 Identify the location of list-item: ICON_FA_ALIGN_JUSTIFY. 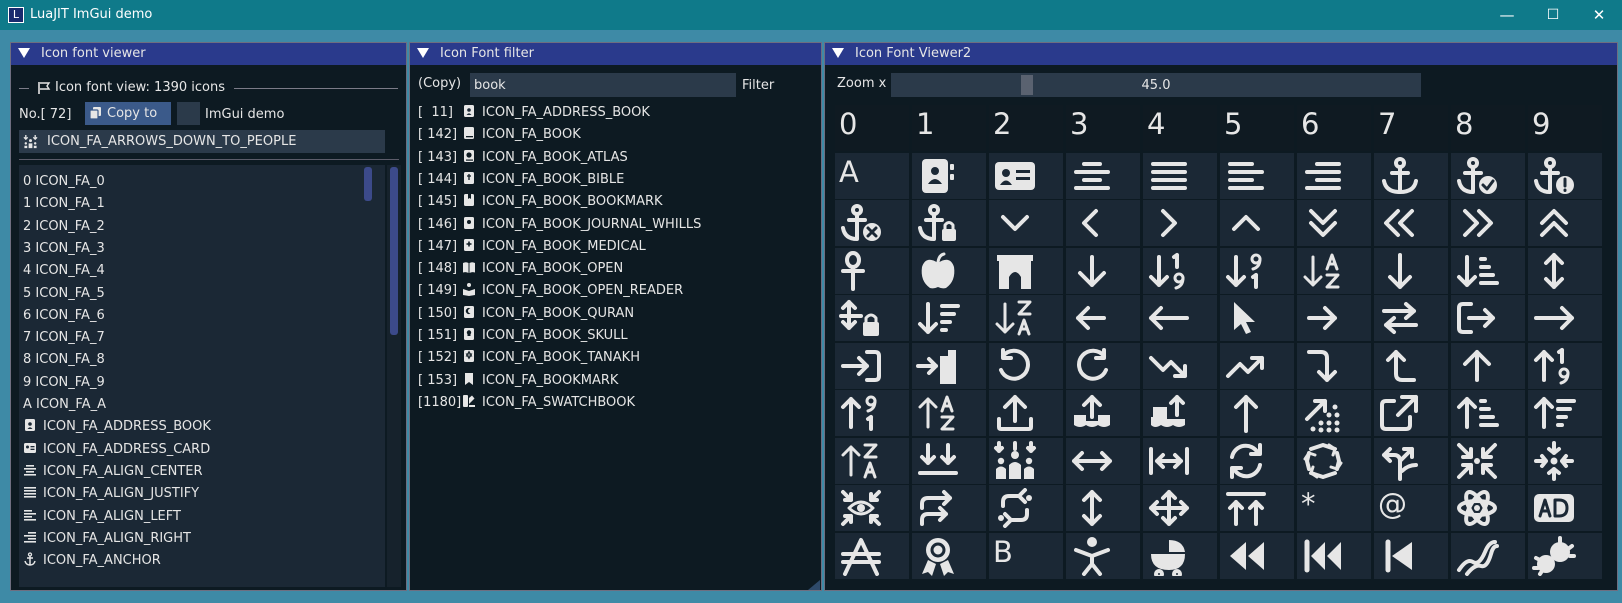
(111, 494).